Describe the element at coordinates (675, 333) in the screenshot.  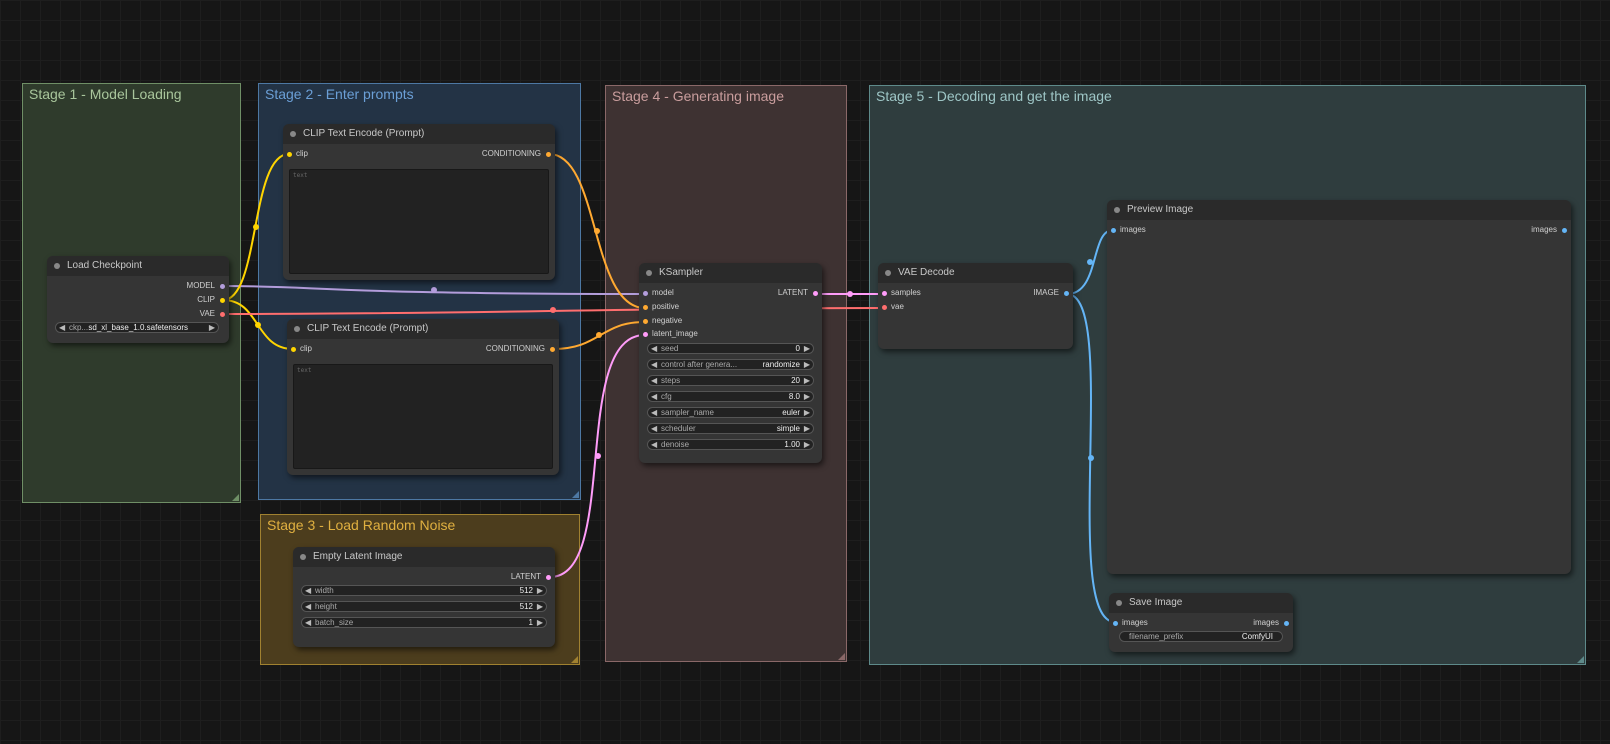
I see `input-latent-image-label: latent_image` at that location.